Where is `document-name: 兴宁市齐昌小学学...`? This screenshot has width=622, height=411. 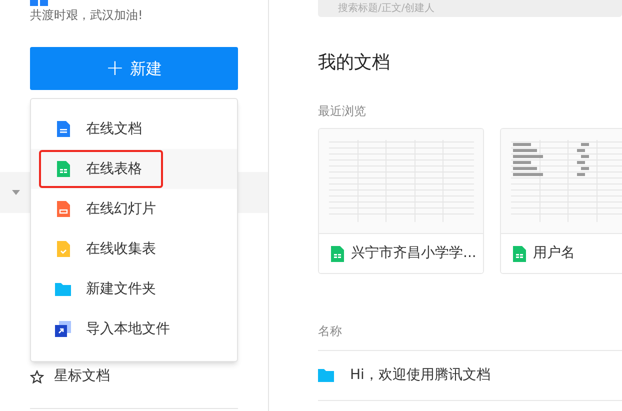
document-name: 兴宁市齐昌小学学... is located at coordinates (413, 253).